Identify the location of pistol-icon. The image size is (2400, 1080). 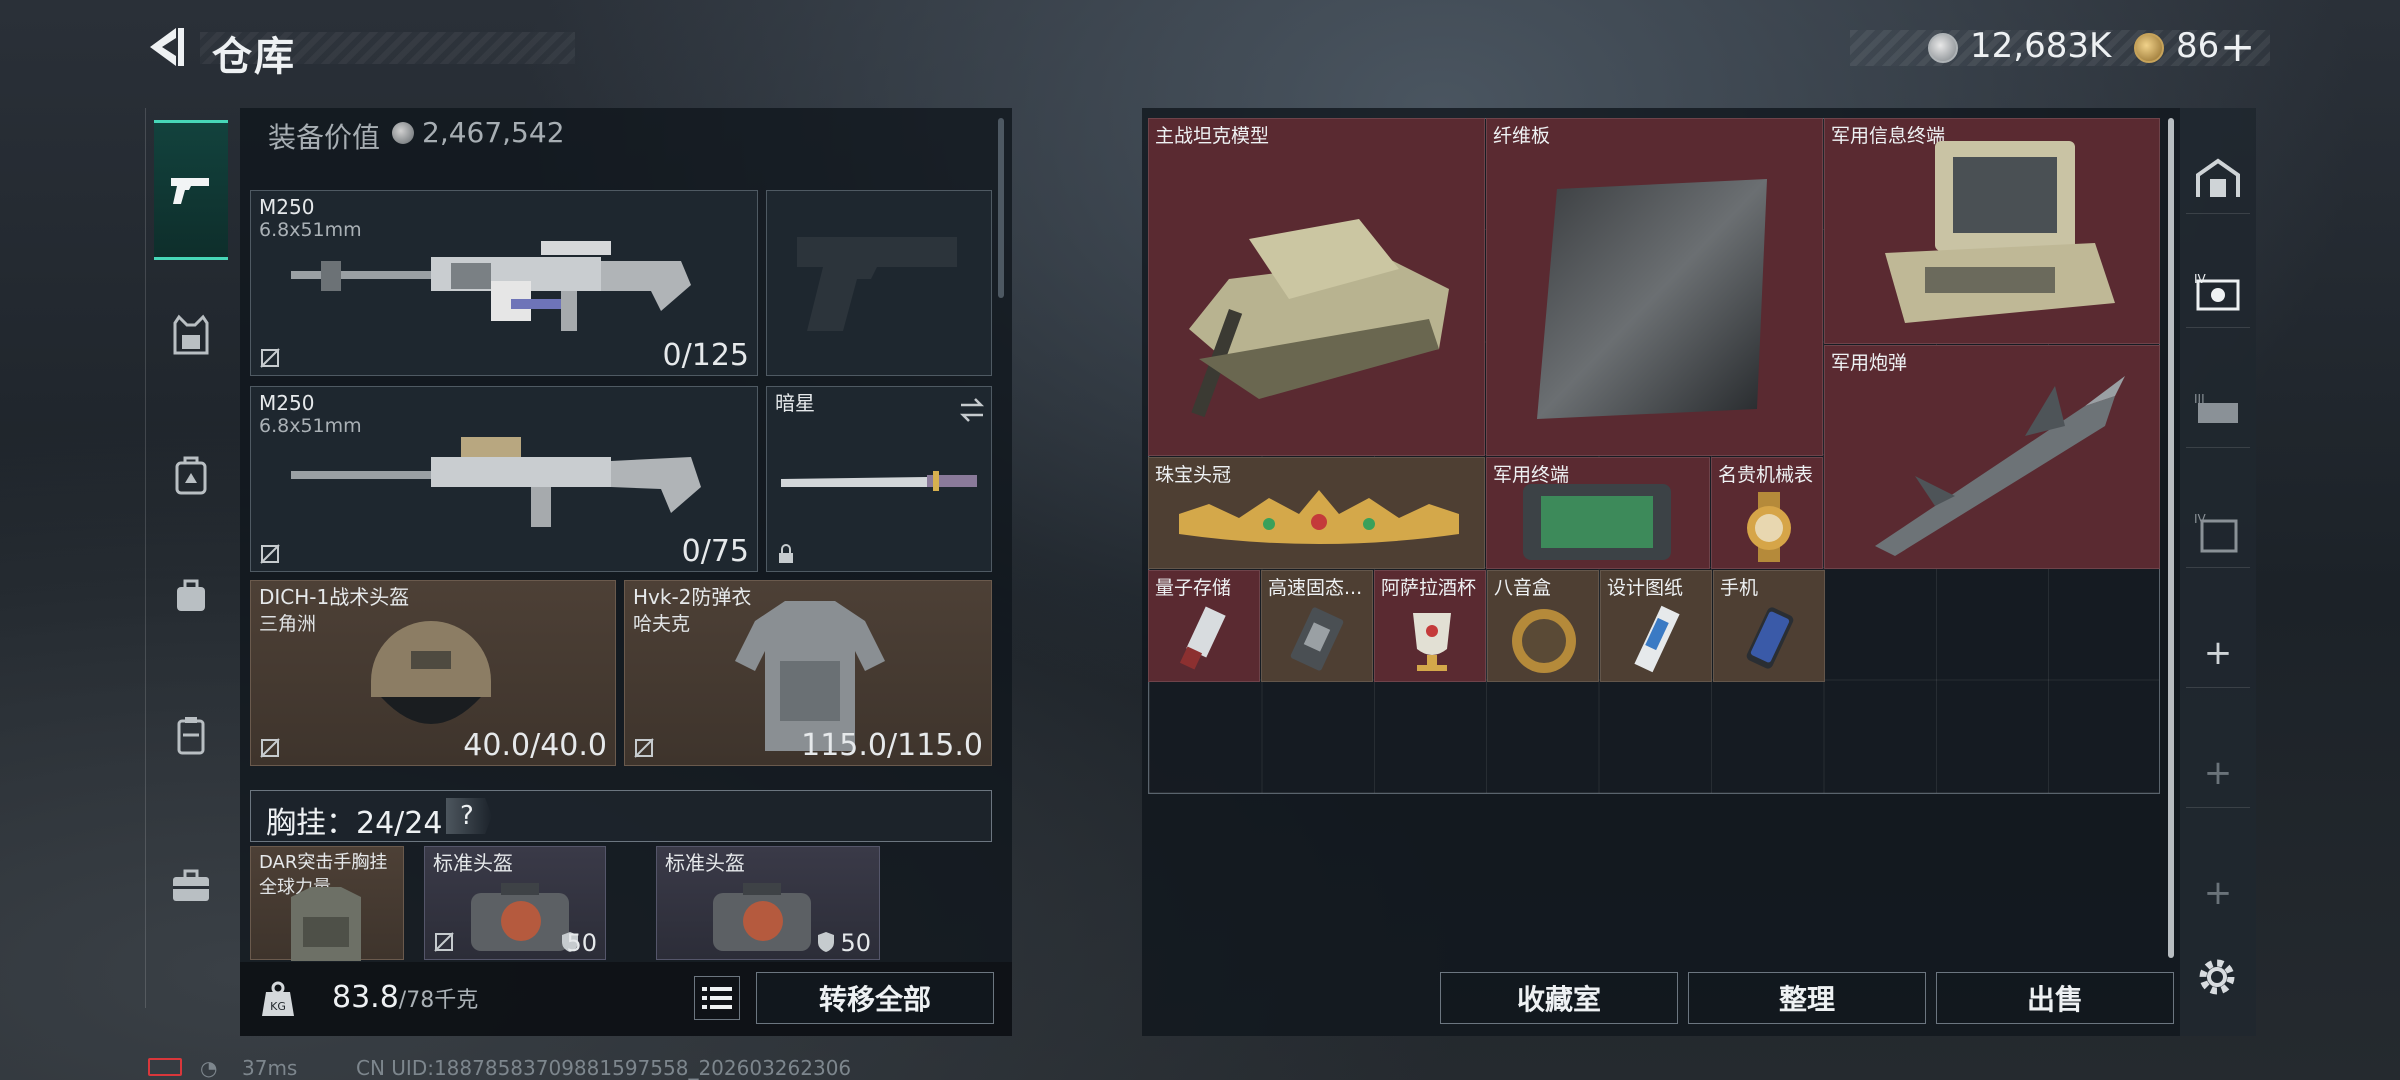
(190, 191).